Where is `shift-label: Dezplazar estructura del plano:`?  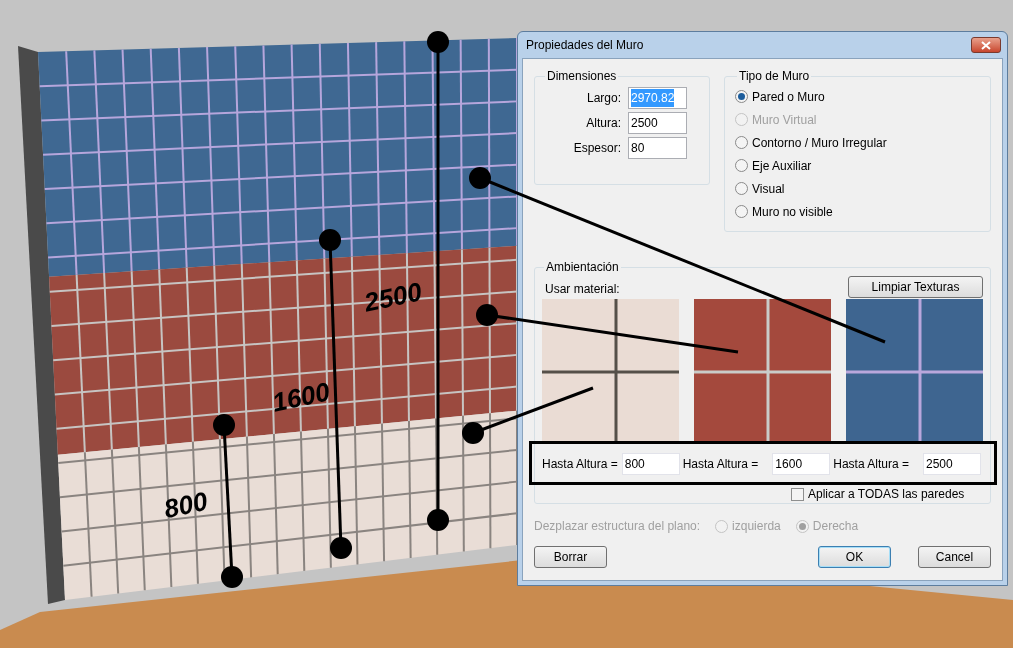
shift-label: Dezplazar estructura del plano: is located at coordinates (617, 526).